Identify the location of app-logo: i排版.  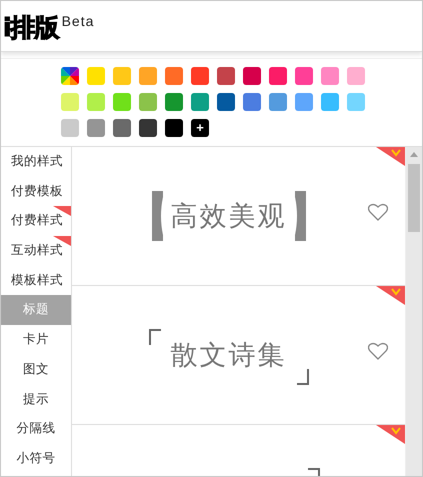
(31, 28).